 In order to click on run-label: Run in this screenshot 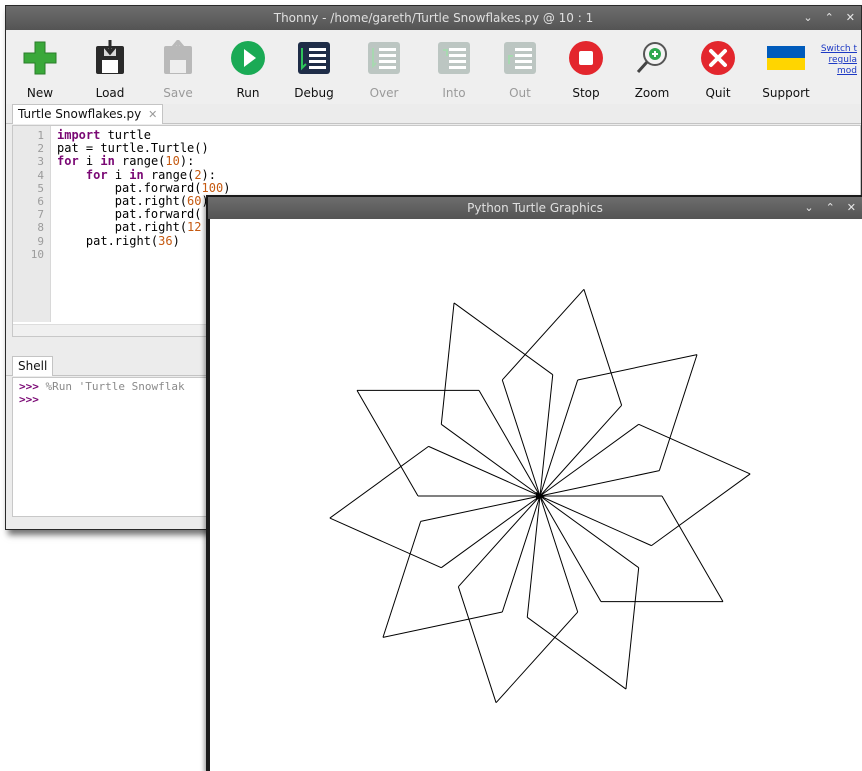, I will do `click(248, 93)`.